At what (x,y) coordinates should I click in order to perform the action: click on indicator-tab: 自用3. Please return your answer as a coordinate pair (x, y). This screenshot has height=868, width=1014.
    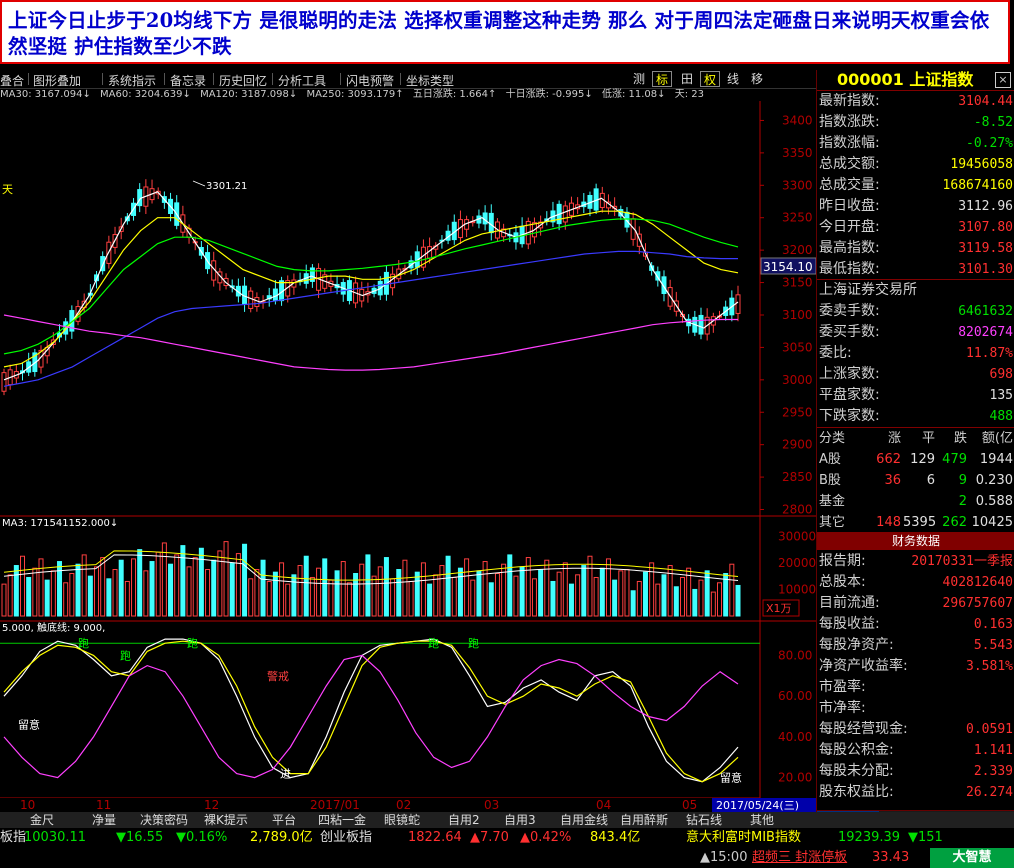
    Looking at the image, I should click on (520, 820).